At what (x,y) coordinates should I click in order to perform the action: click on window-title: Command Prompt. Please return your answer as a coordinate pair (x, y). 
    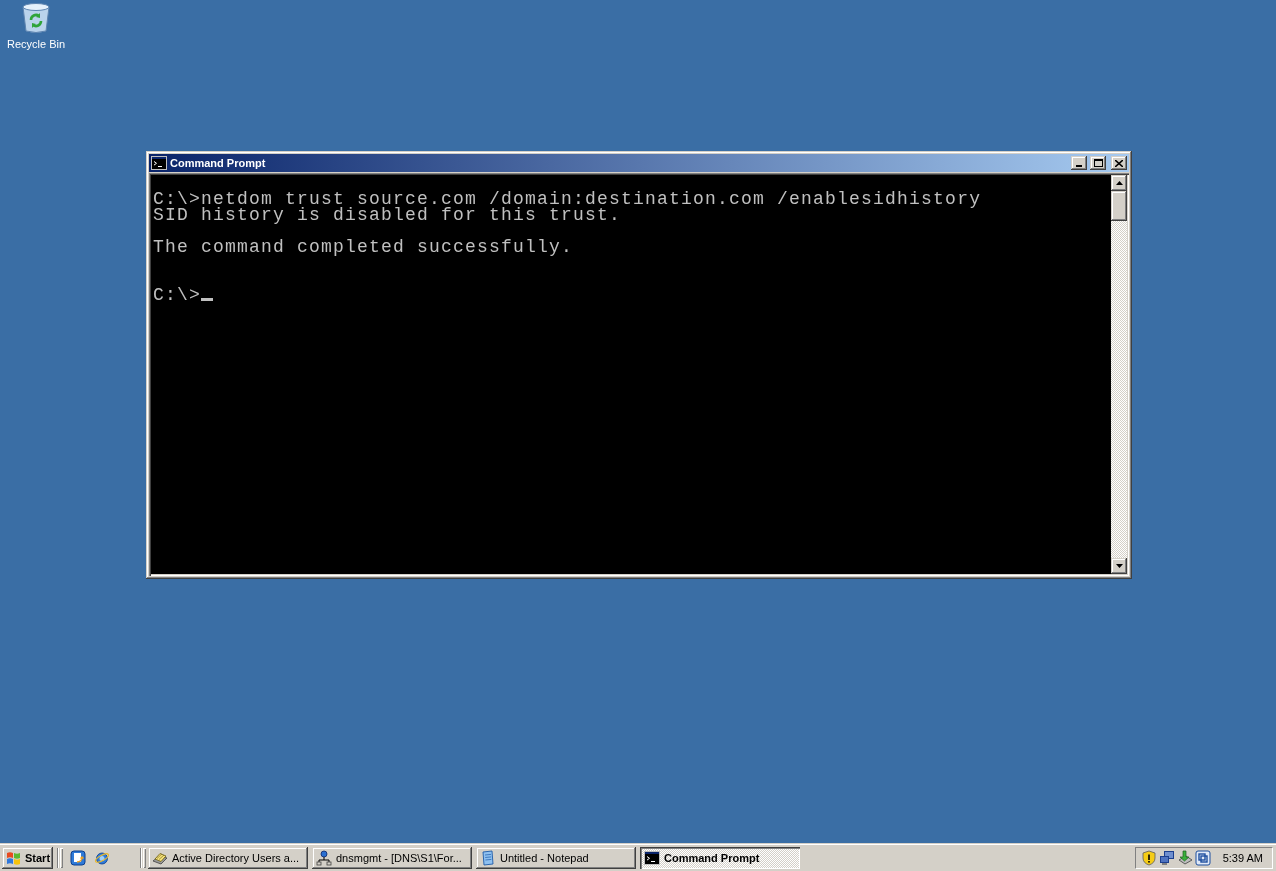
    Looking at the image, I should click on (218, 163).